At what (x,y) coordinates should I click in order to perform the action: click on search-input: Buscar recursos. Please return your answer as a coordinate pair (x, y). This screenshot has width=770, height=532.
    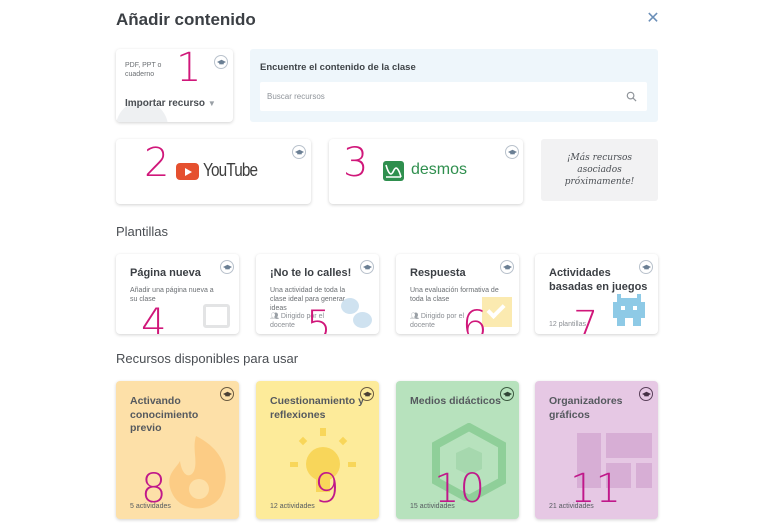
    Looking at the image, I should click on (453, 96).